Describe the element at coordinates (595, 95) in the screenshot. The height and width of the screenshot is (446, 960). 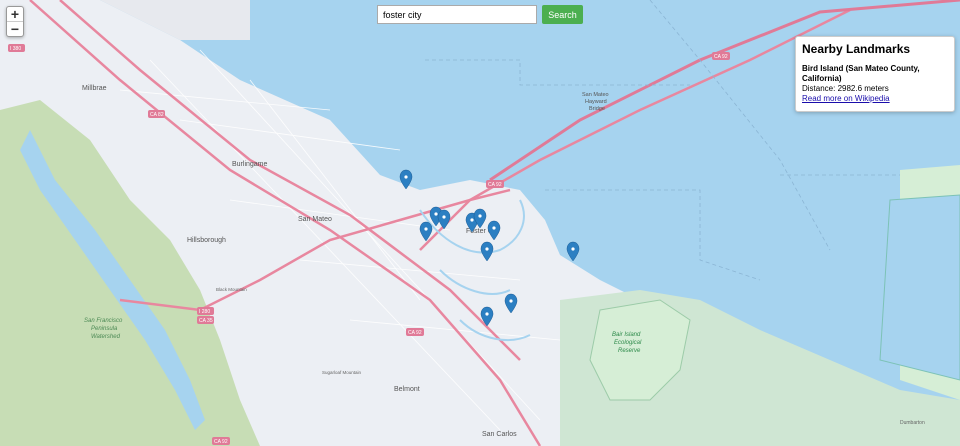
I see `label-bridge-1: San Mateo` at that location.